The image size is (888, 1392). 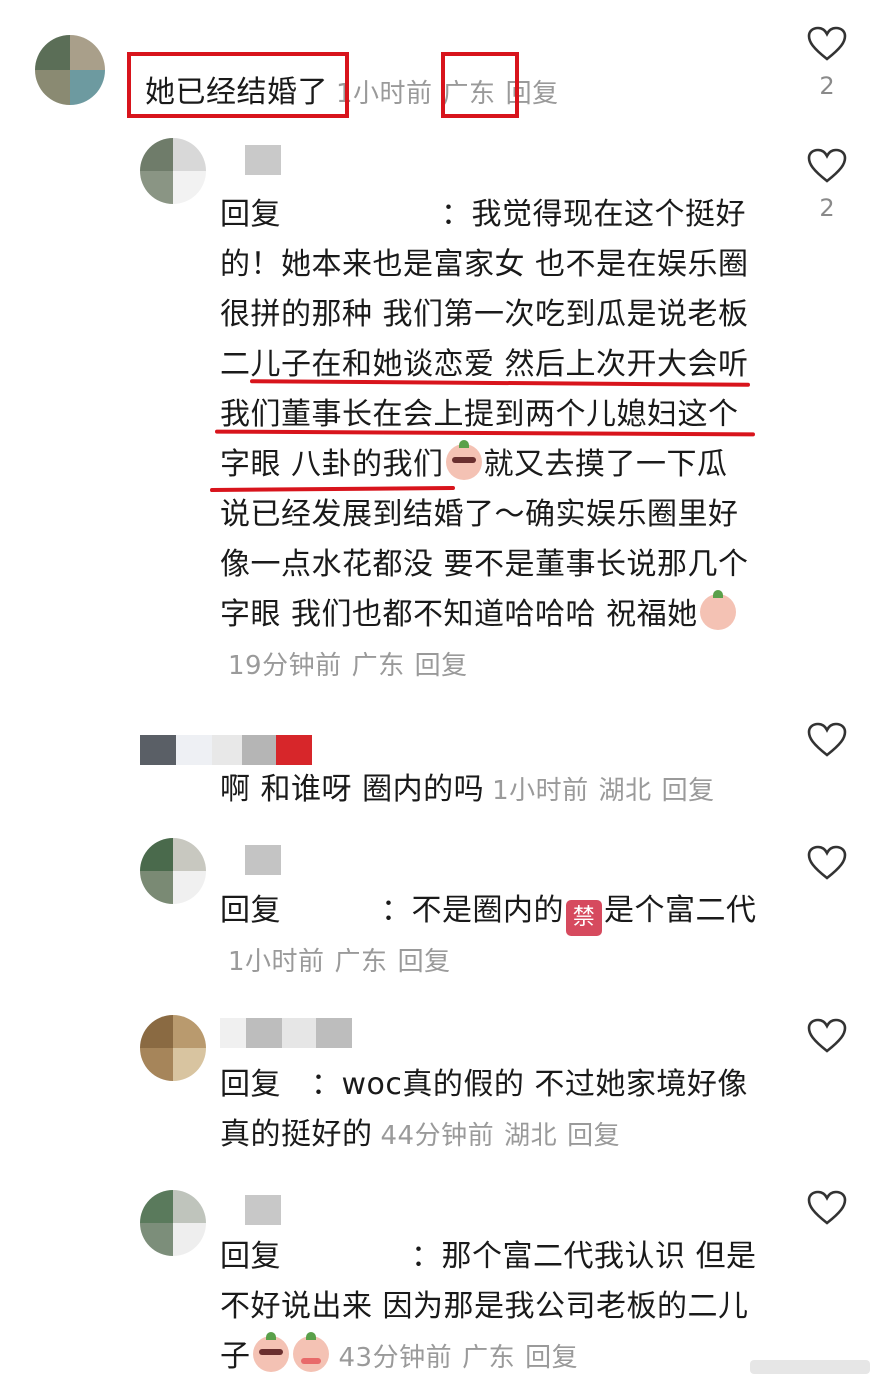 I want to click on watermark, so click(x=810, y=1367).